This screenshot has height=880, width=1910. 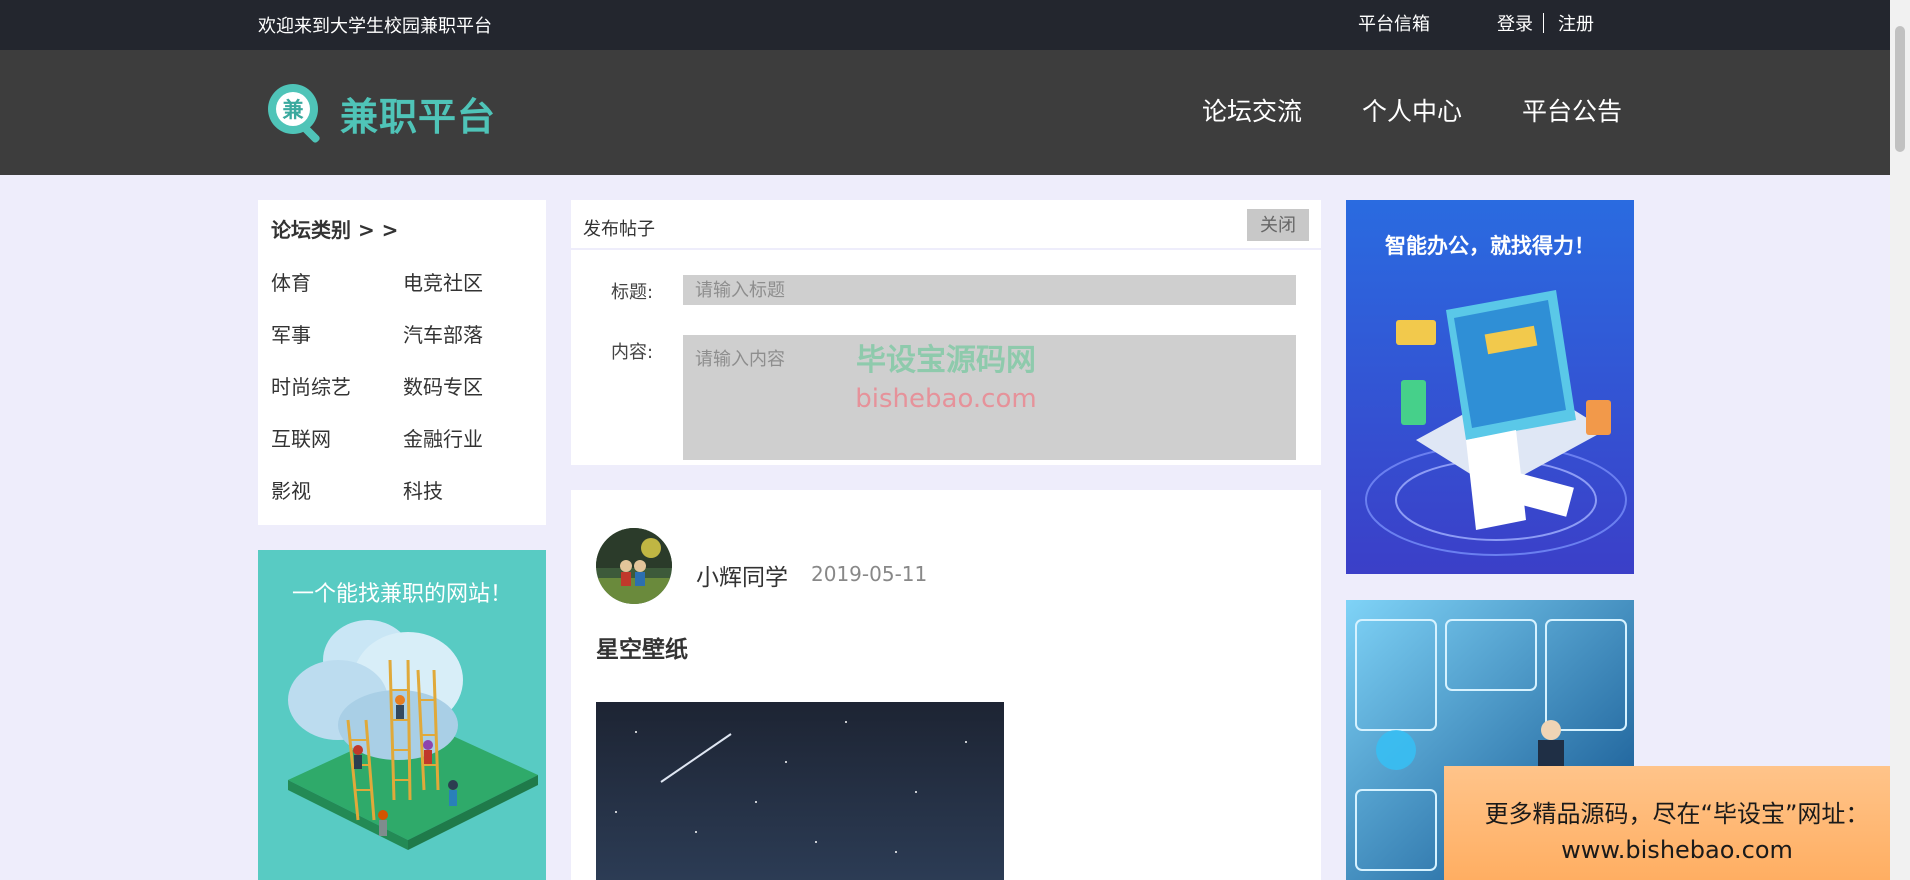 I want to click on category-item: 电竞社区, so click(x=469, y=281).